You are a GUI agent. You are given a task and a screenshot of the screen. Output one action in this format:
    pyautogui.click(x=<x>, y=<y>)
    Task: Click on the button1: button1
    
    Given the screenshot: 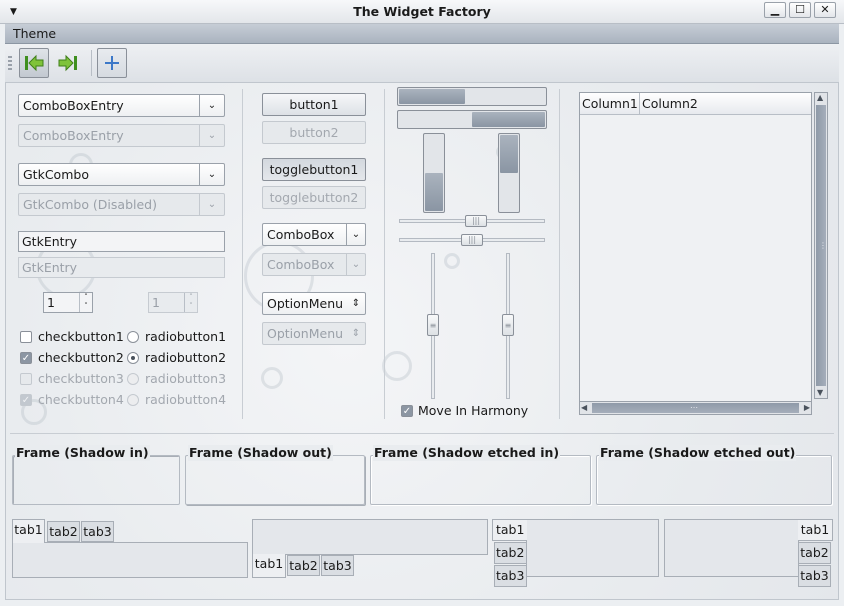 What is the action you would take?
    pyautogui.click(x=314, y=104)
    